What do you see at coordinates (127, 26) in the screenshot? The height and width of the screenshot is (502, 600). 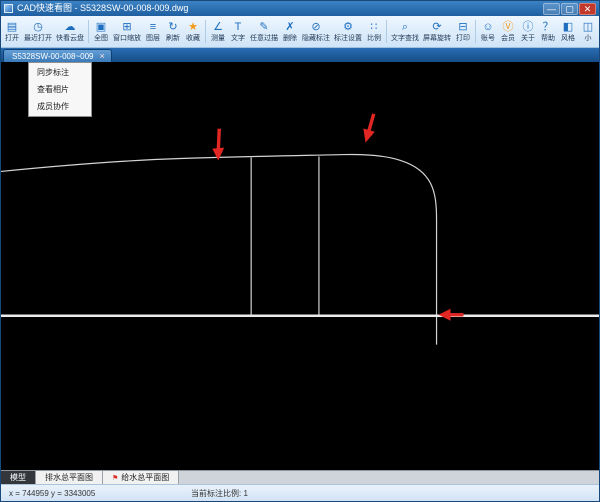 I see `window-zoom-icon: ⊞` at bounding box center [127, 26].